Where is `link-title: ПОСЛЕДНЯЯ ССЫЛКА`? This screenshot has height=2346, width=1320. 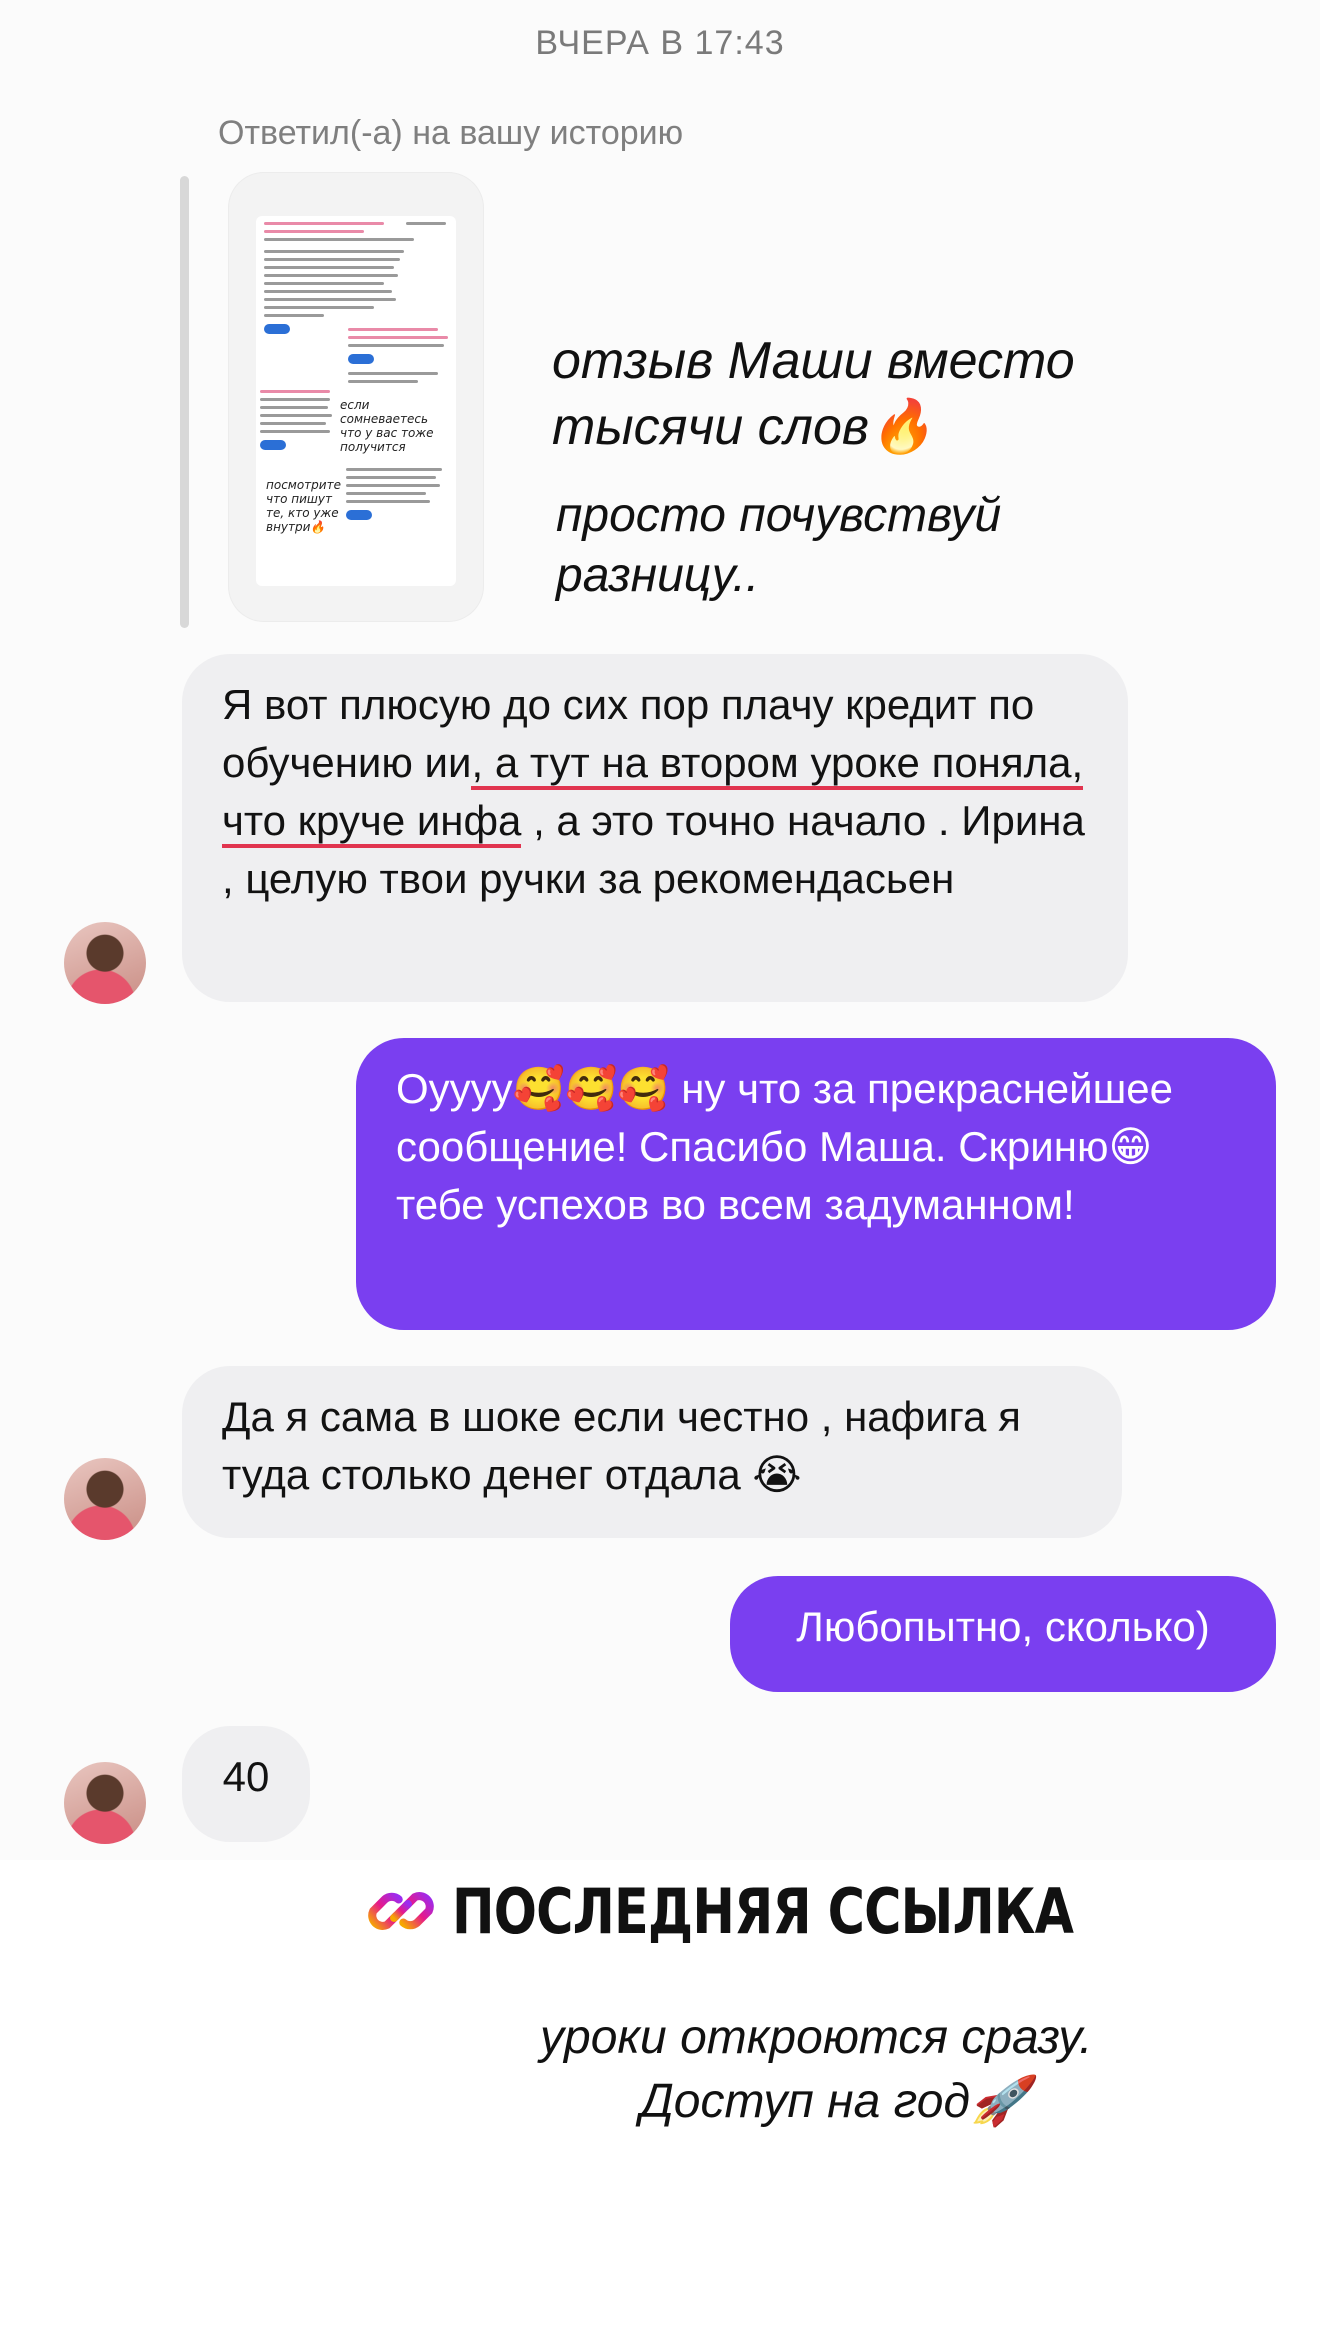
link-title: ПОСЛЕДНЯЯ ССЫЛКА is located at coordinates (763, 1911).